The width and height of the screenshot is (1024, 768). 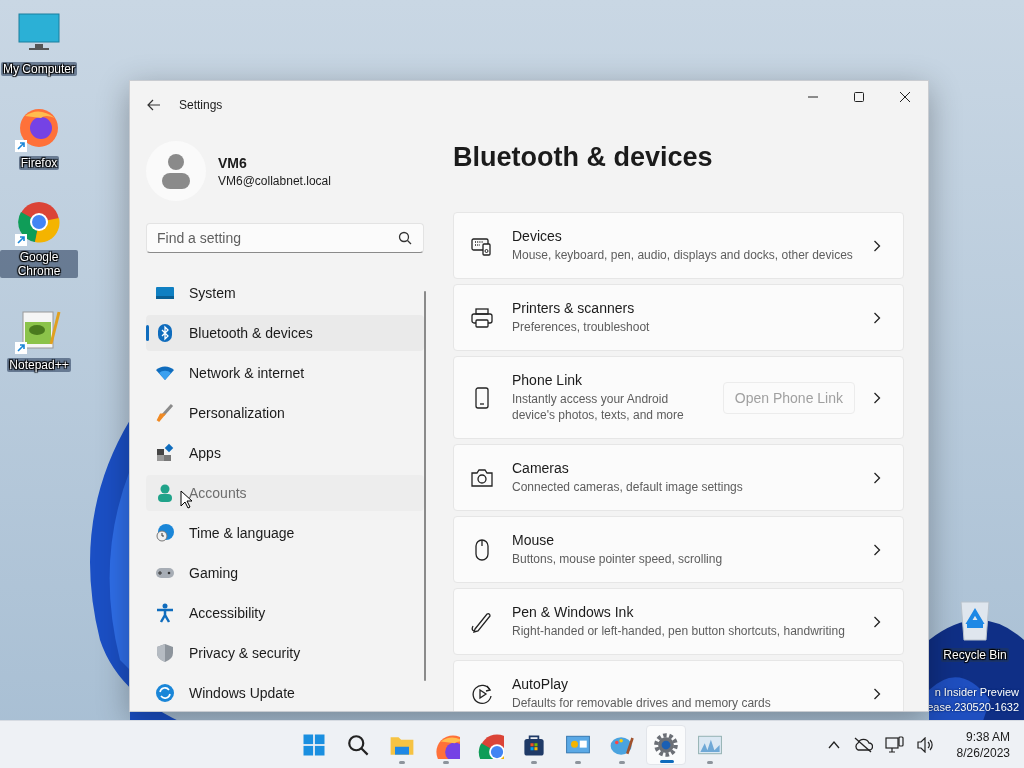 What do you see at coordinates (165, 333) in the screenshot?
I see `bluetooth-icon` at bounding box center [165, 333].